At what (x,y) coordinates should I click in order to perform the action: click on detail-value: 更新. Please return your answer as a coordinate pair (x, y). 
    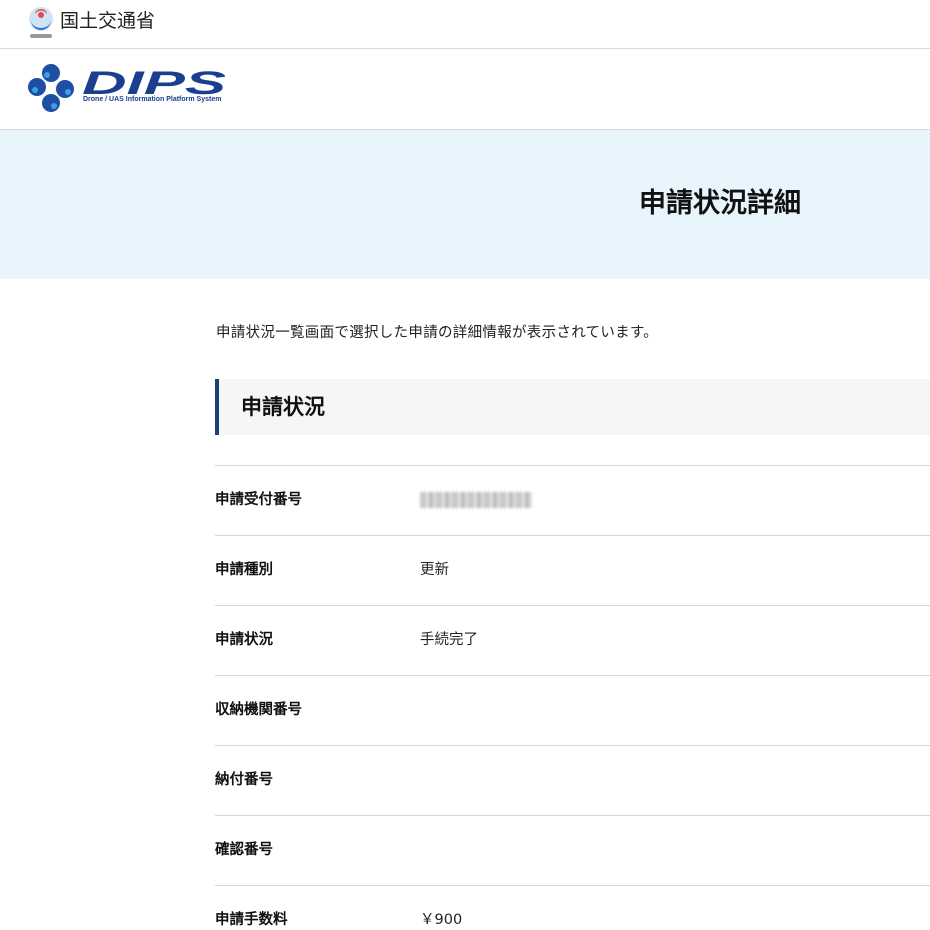
    Looking at the image, I should click on (434, 570).